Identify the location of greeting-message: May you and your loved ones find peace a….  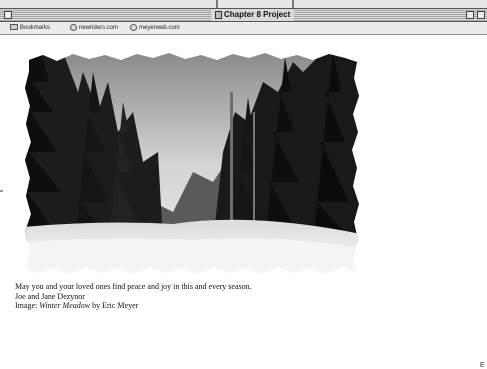
(133, 286).